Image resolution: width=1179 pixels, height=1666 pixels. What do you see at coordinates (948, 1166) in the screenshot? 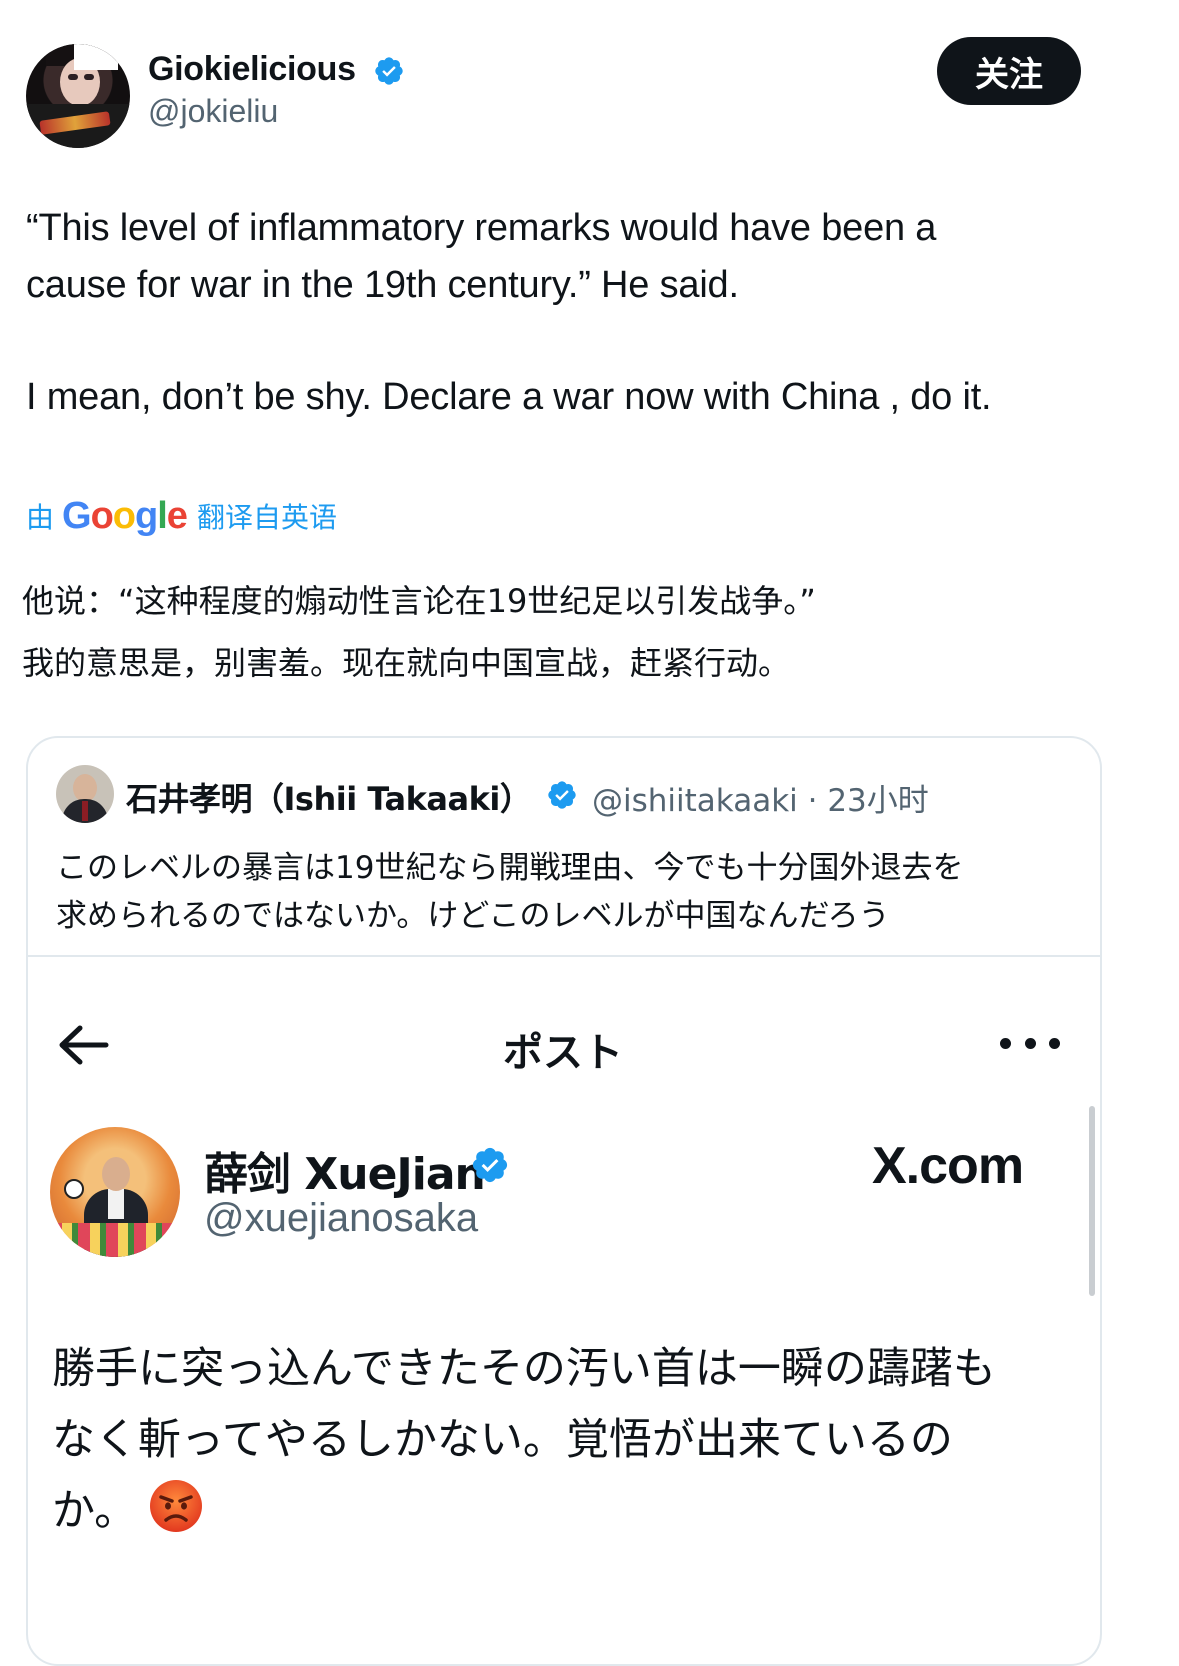
I see `xcom-watermark: X.com` at bounding box center [948, 1166].